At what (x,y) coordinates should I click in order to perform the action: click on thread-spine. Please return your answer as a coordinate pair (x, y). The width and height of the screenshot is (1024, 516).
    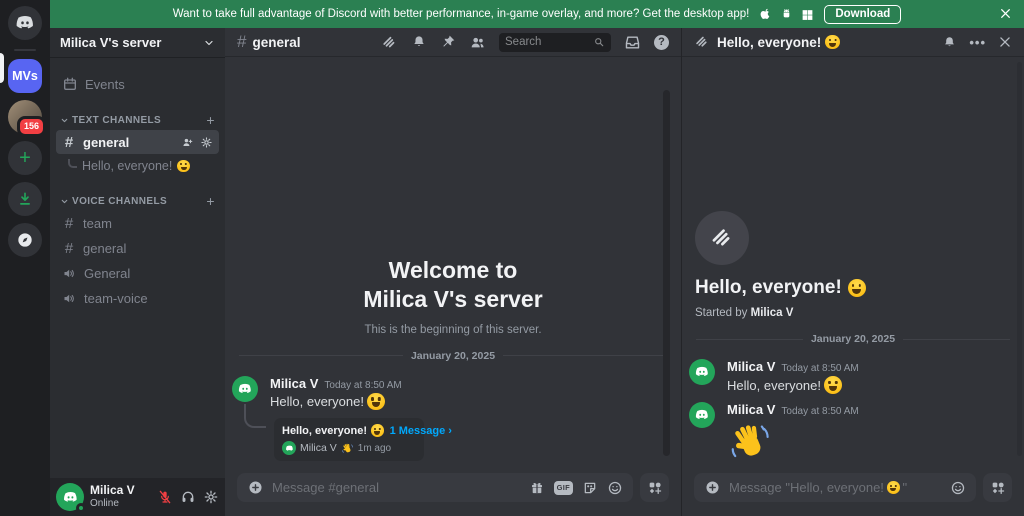
    Looking at the image, I should click on (255, 415).